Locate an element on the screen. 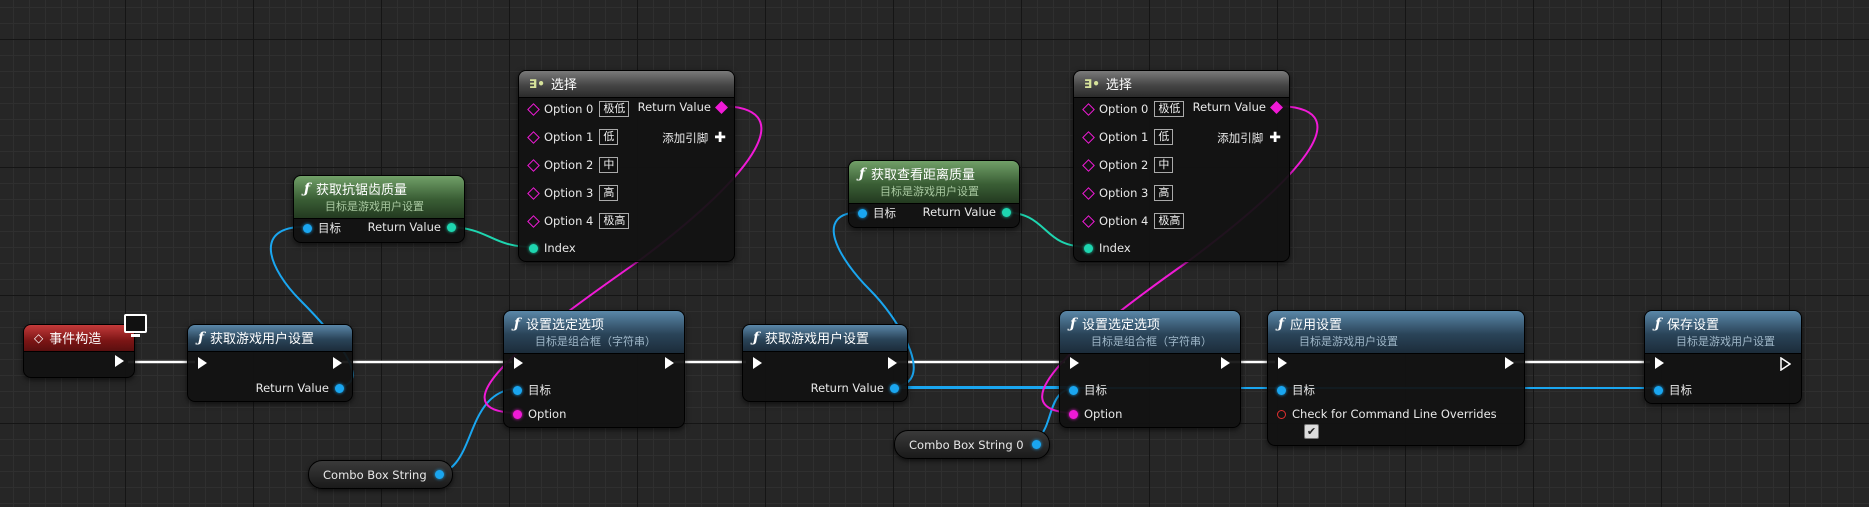 The height and width of the screenshot is (507, 1869). pin-label: Check for Command Line Overrides is located at coordinates (1394, 414).